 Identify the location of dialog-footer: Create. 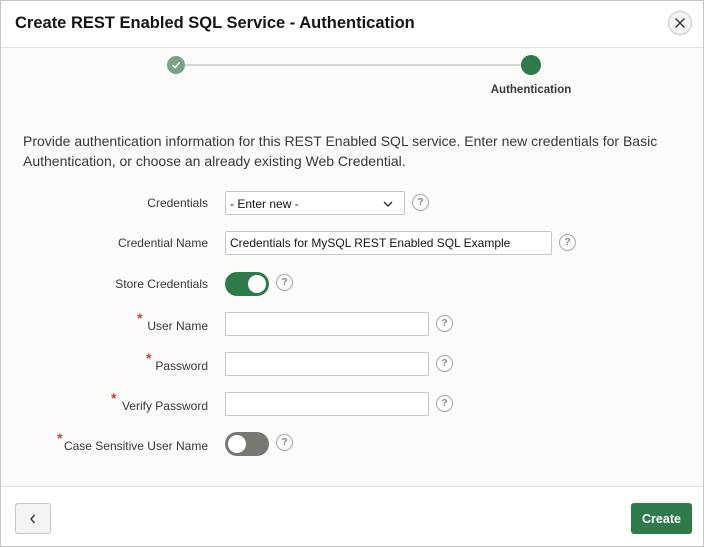
(352, 516).